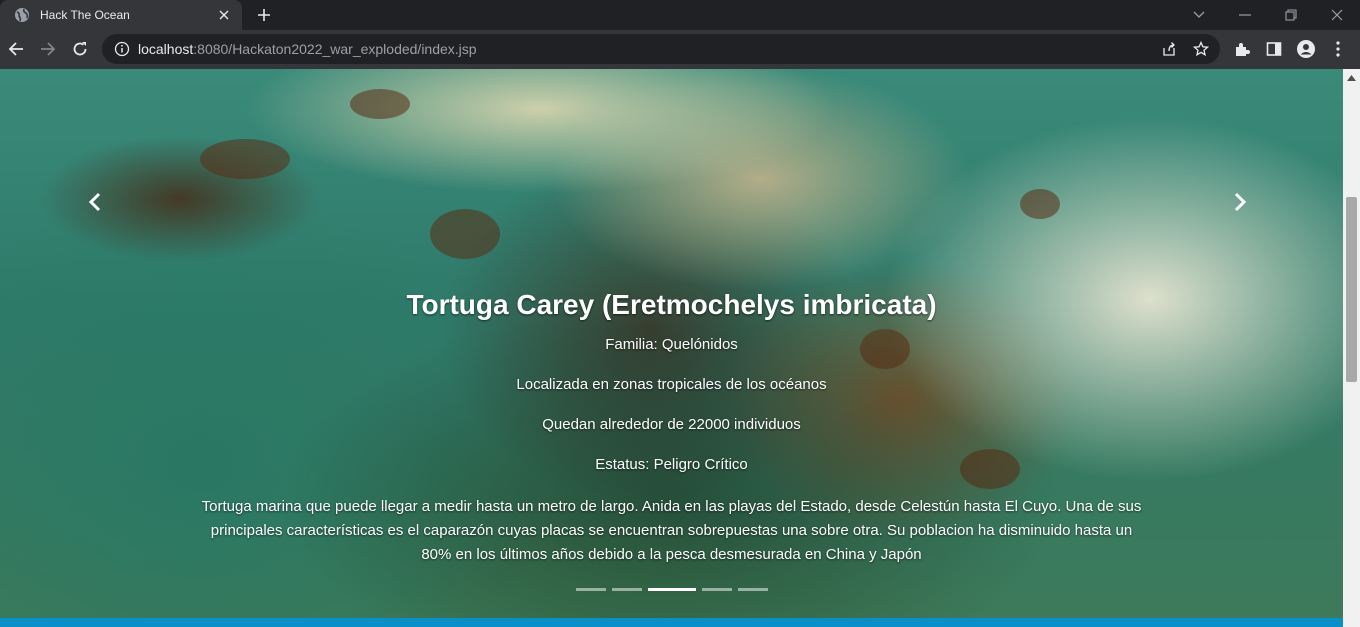 Image resolution: width=1360 pixels, height=627 pixels. Describe the element at coordinates (95, 202) in the screenshot. I see `carousel-prev-icon` at that location.